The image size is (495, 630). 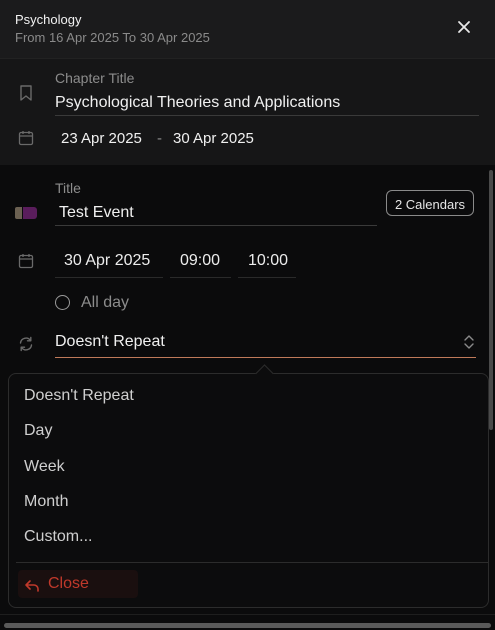 I want to click on bottom-divider, so click(x=247, y=614).